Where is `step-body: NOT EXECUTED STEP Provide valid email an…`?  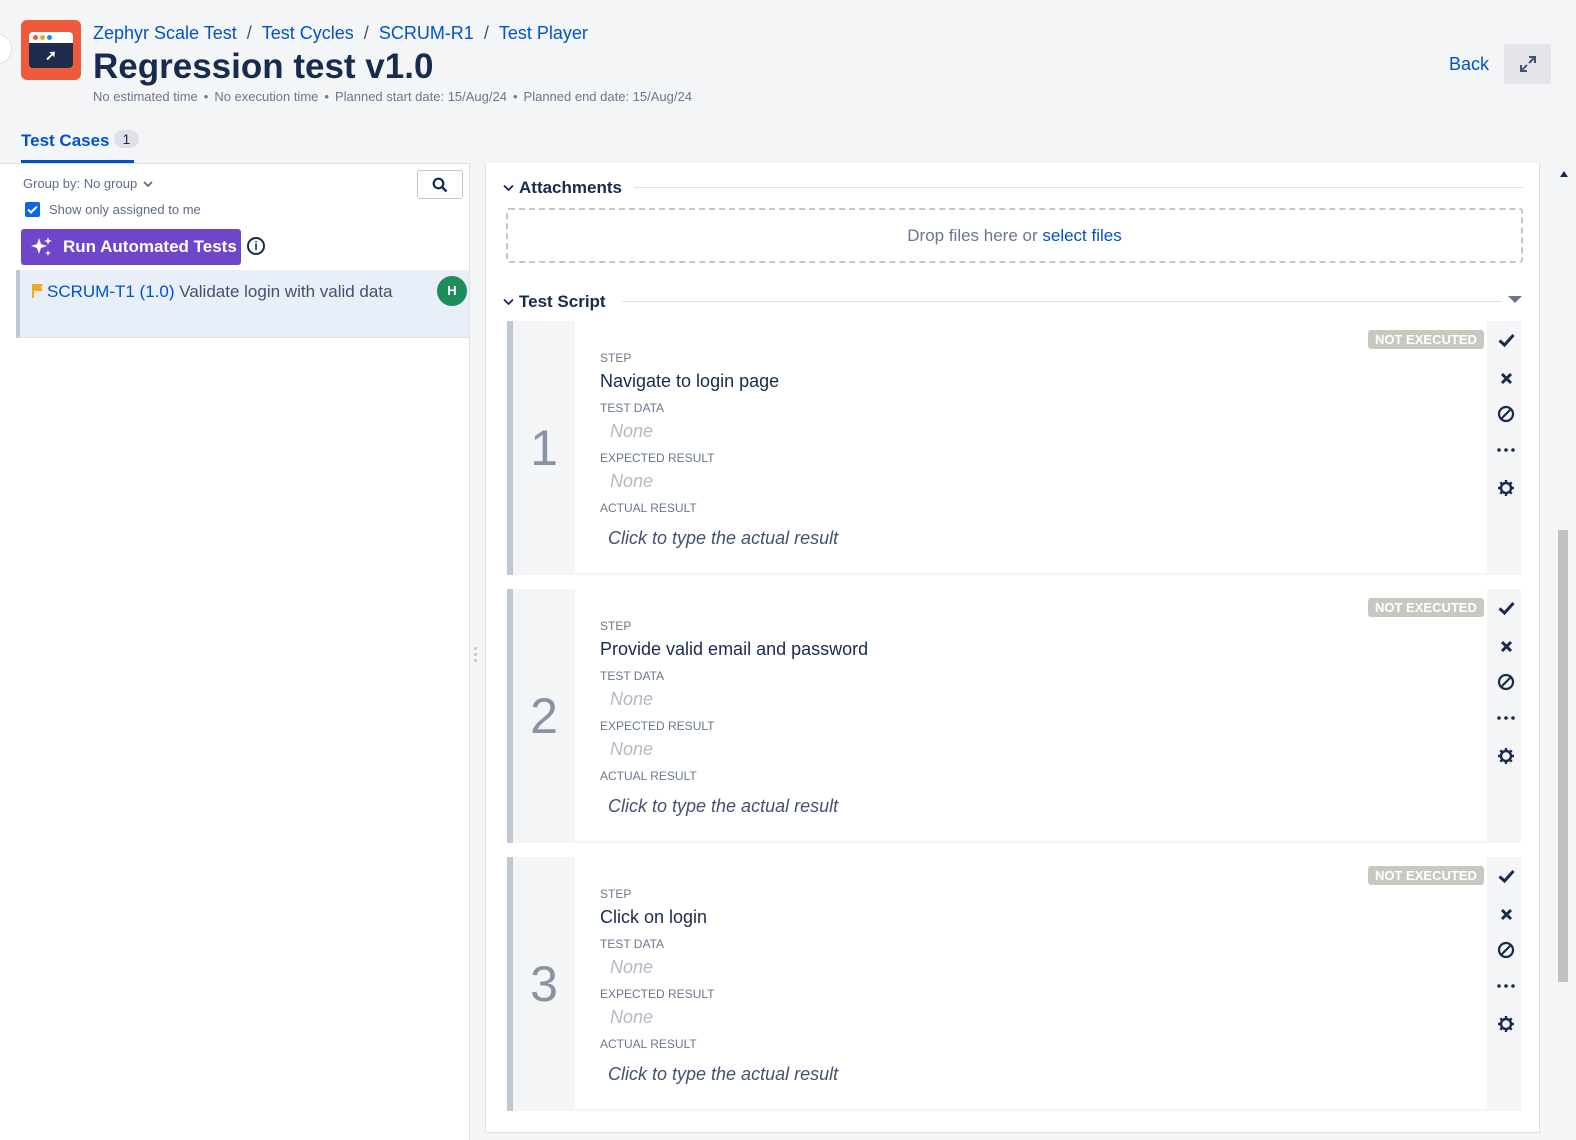
step-body: NOT EXECUTED STEP Provide valid email an… is located at coordinates (1031, 715).